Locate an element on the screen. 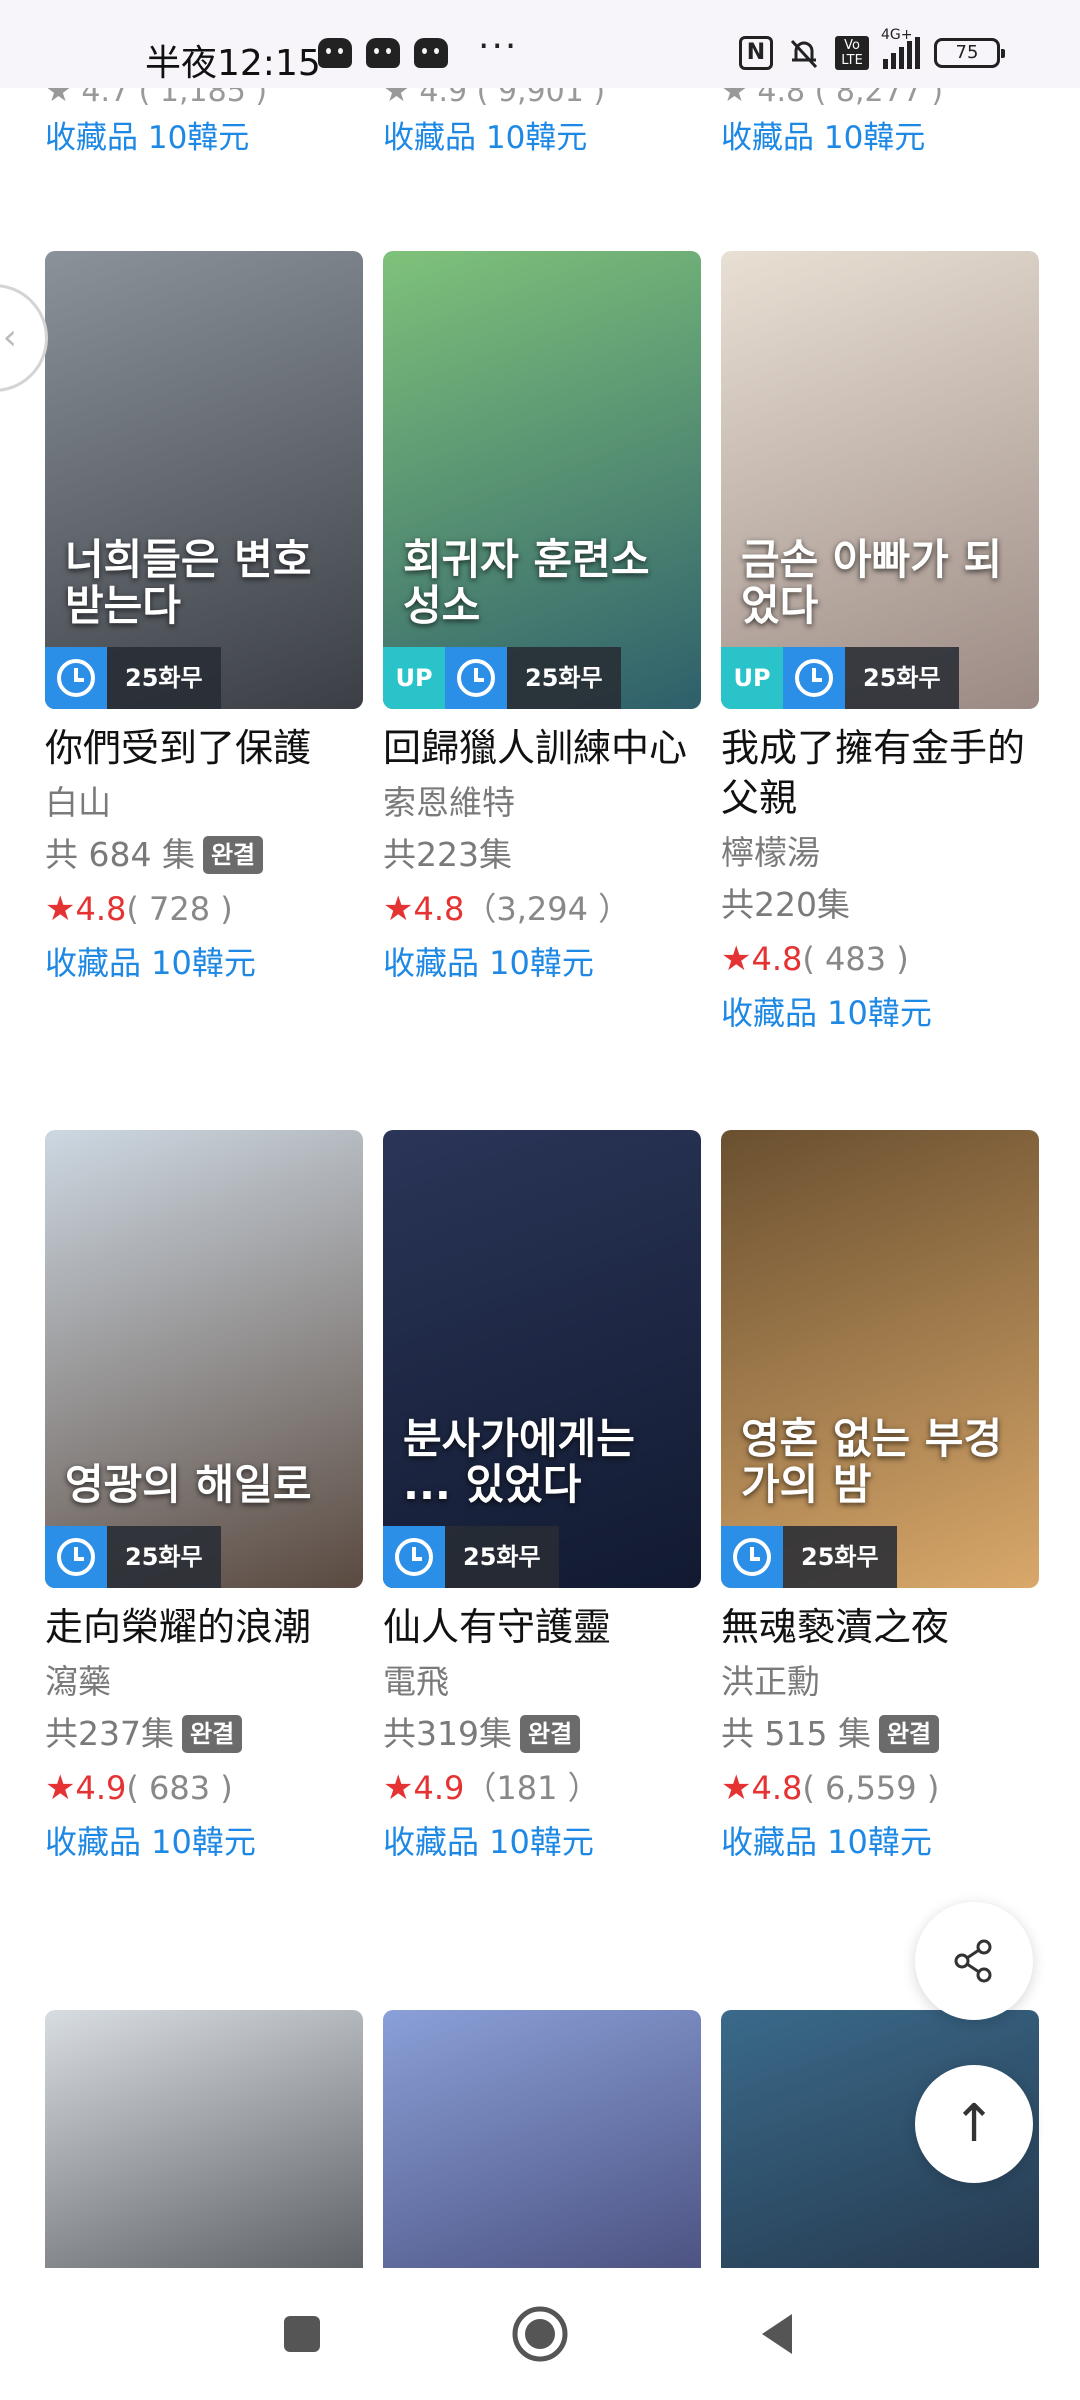  cover-title-art: 금손 아빠가 되었다 is located at coordinates (872, 582).